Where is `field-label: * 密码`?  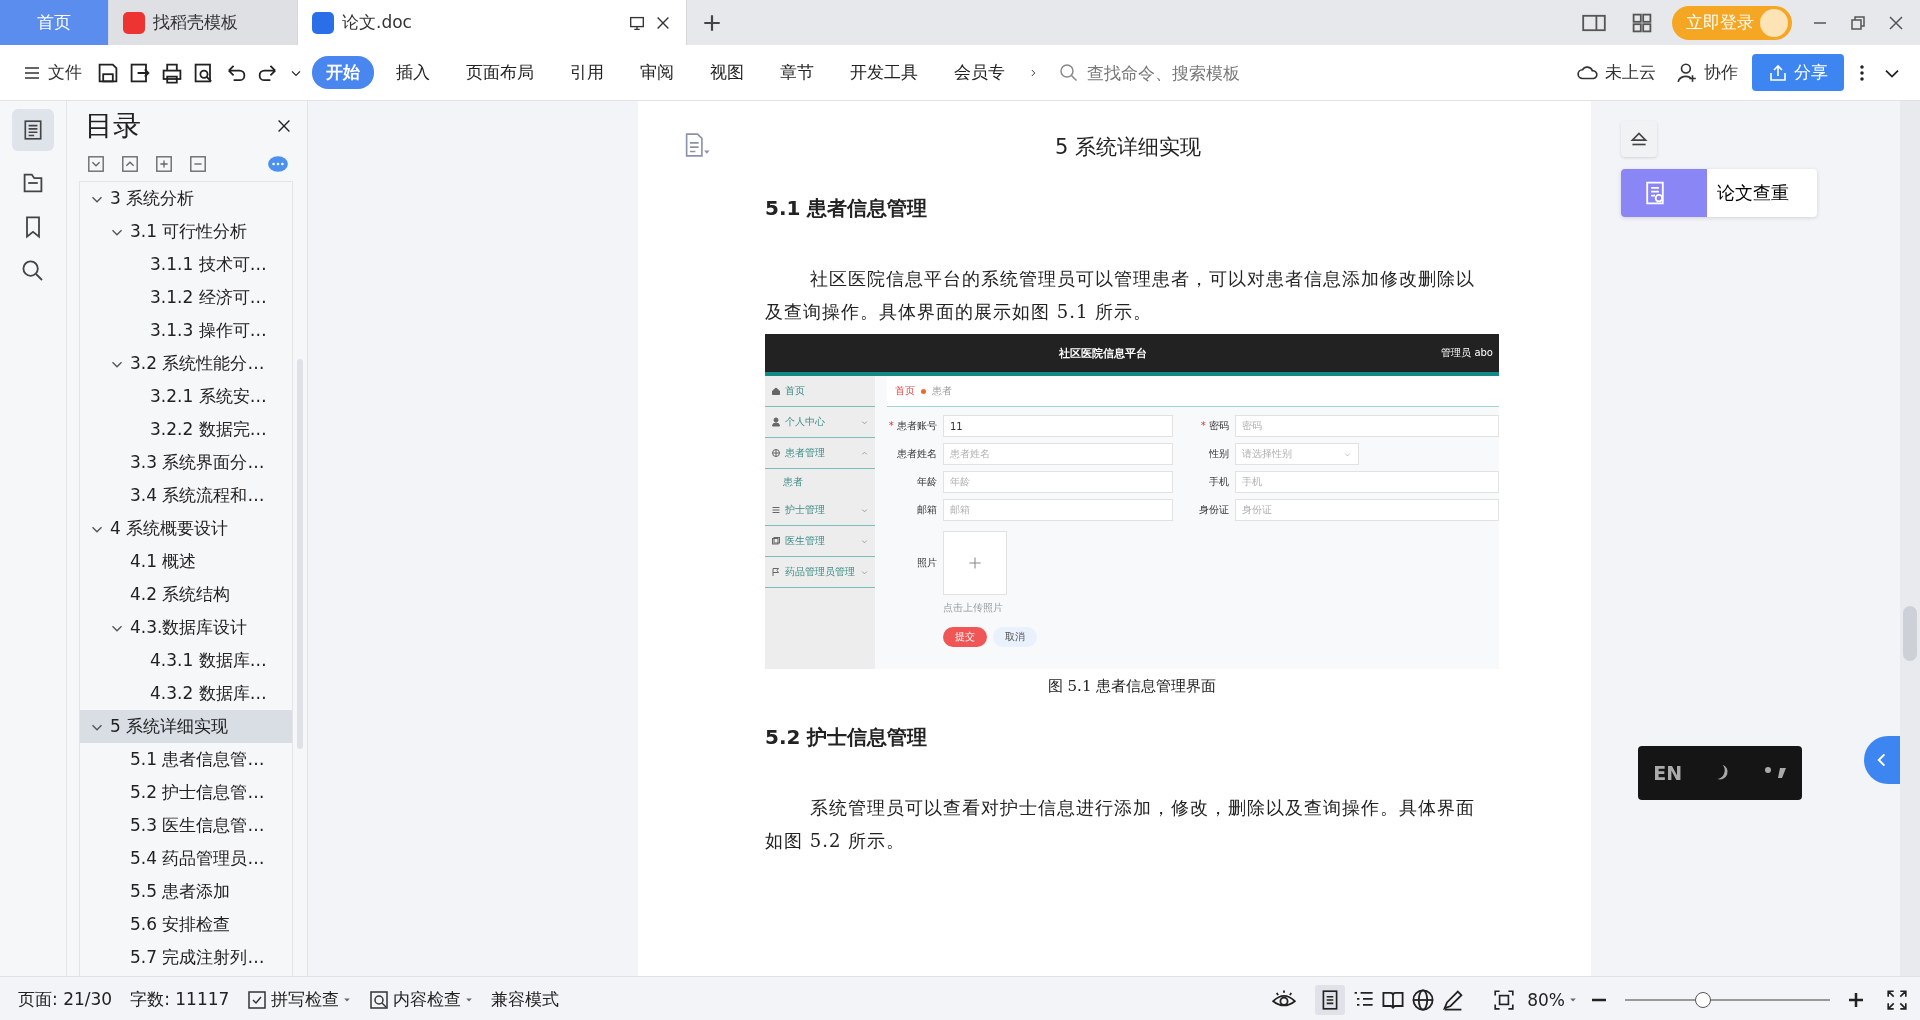
field-label: * 密码 is located at coordinates (1214, 426).